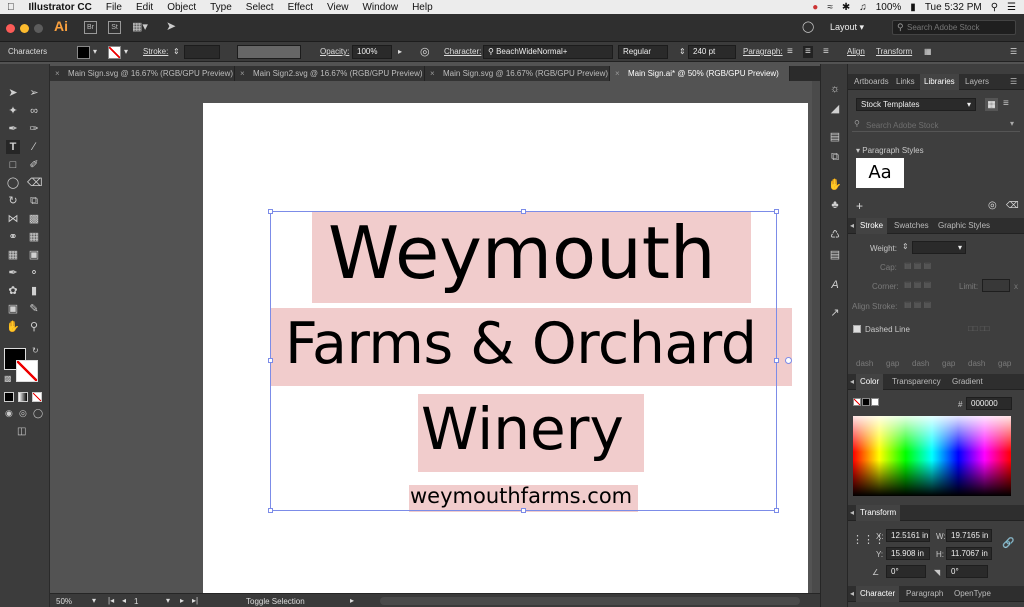  What do you see at coordinates (13, 93) in the screenshot?
I see `selection-tool-icon: ➤` at bounding box center [13, 93].